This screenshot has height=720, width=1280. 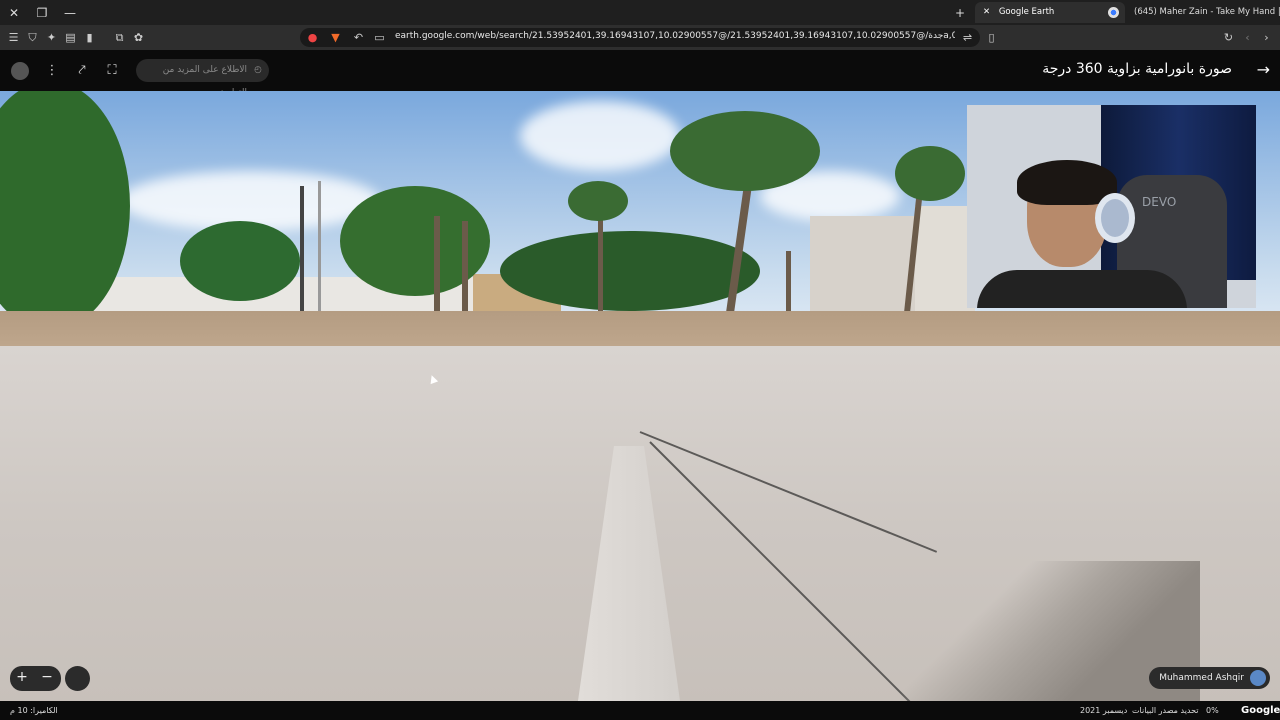 I want to click on tune-icon: ⇌, so click(x=967, y=37).